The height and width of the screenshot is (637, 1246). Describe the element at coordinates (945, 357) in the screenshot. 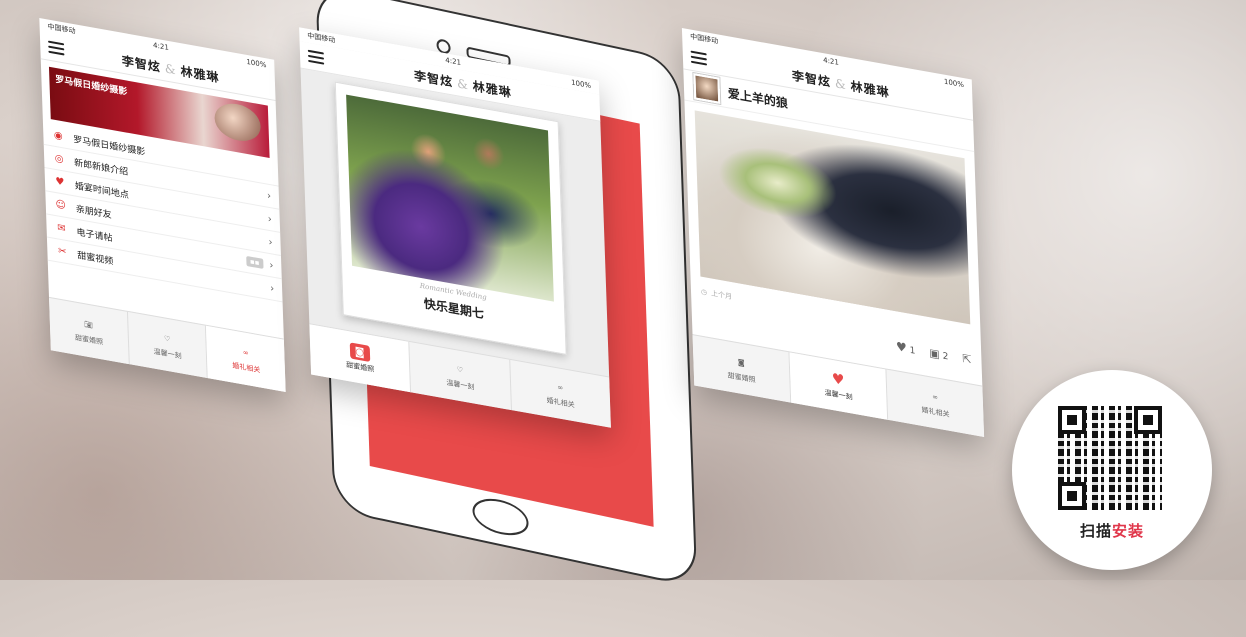

I see `comment-count: 2` at that location.